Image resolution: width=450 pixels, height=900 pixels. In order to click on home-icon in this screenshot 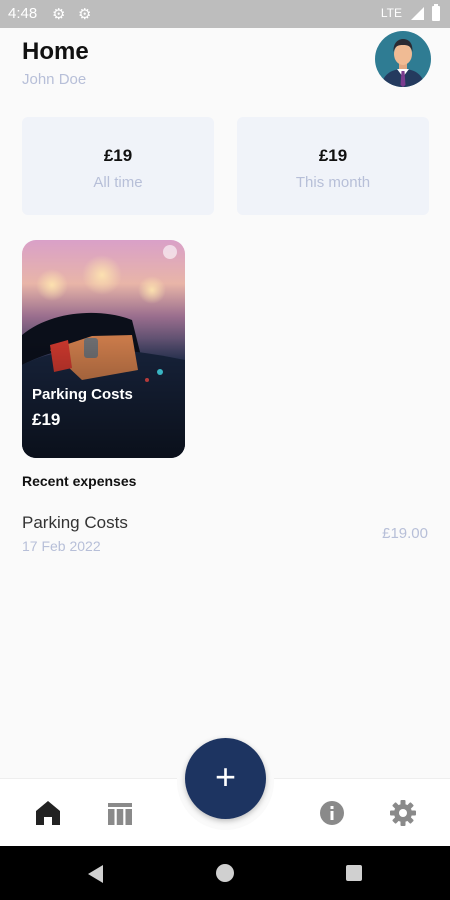, I will do `click(48, 813)`.